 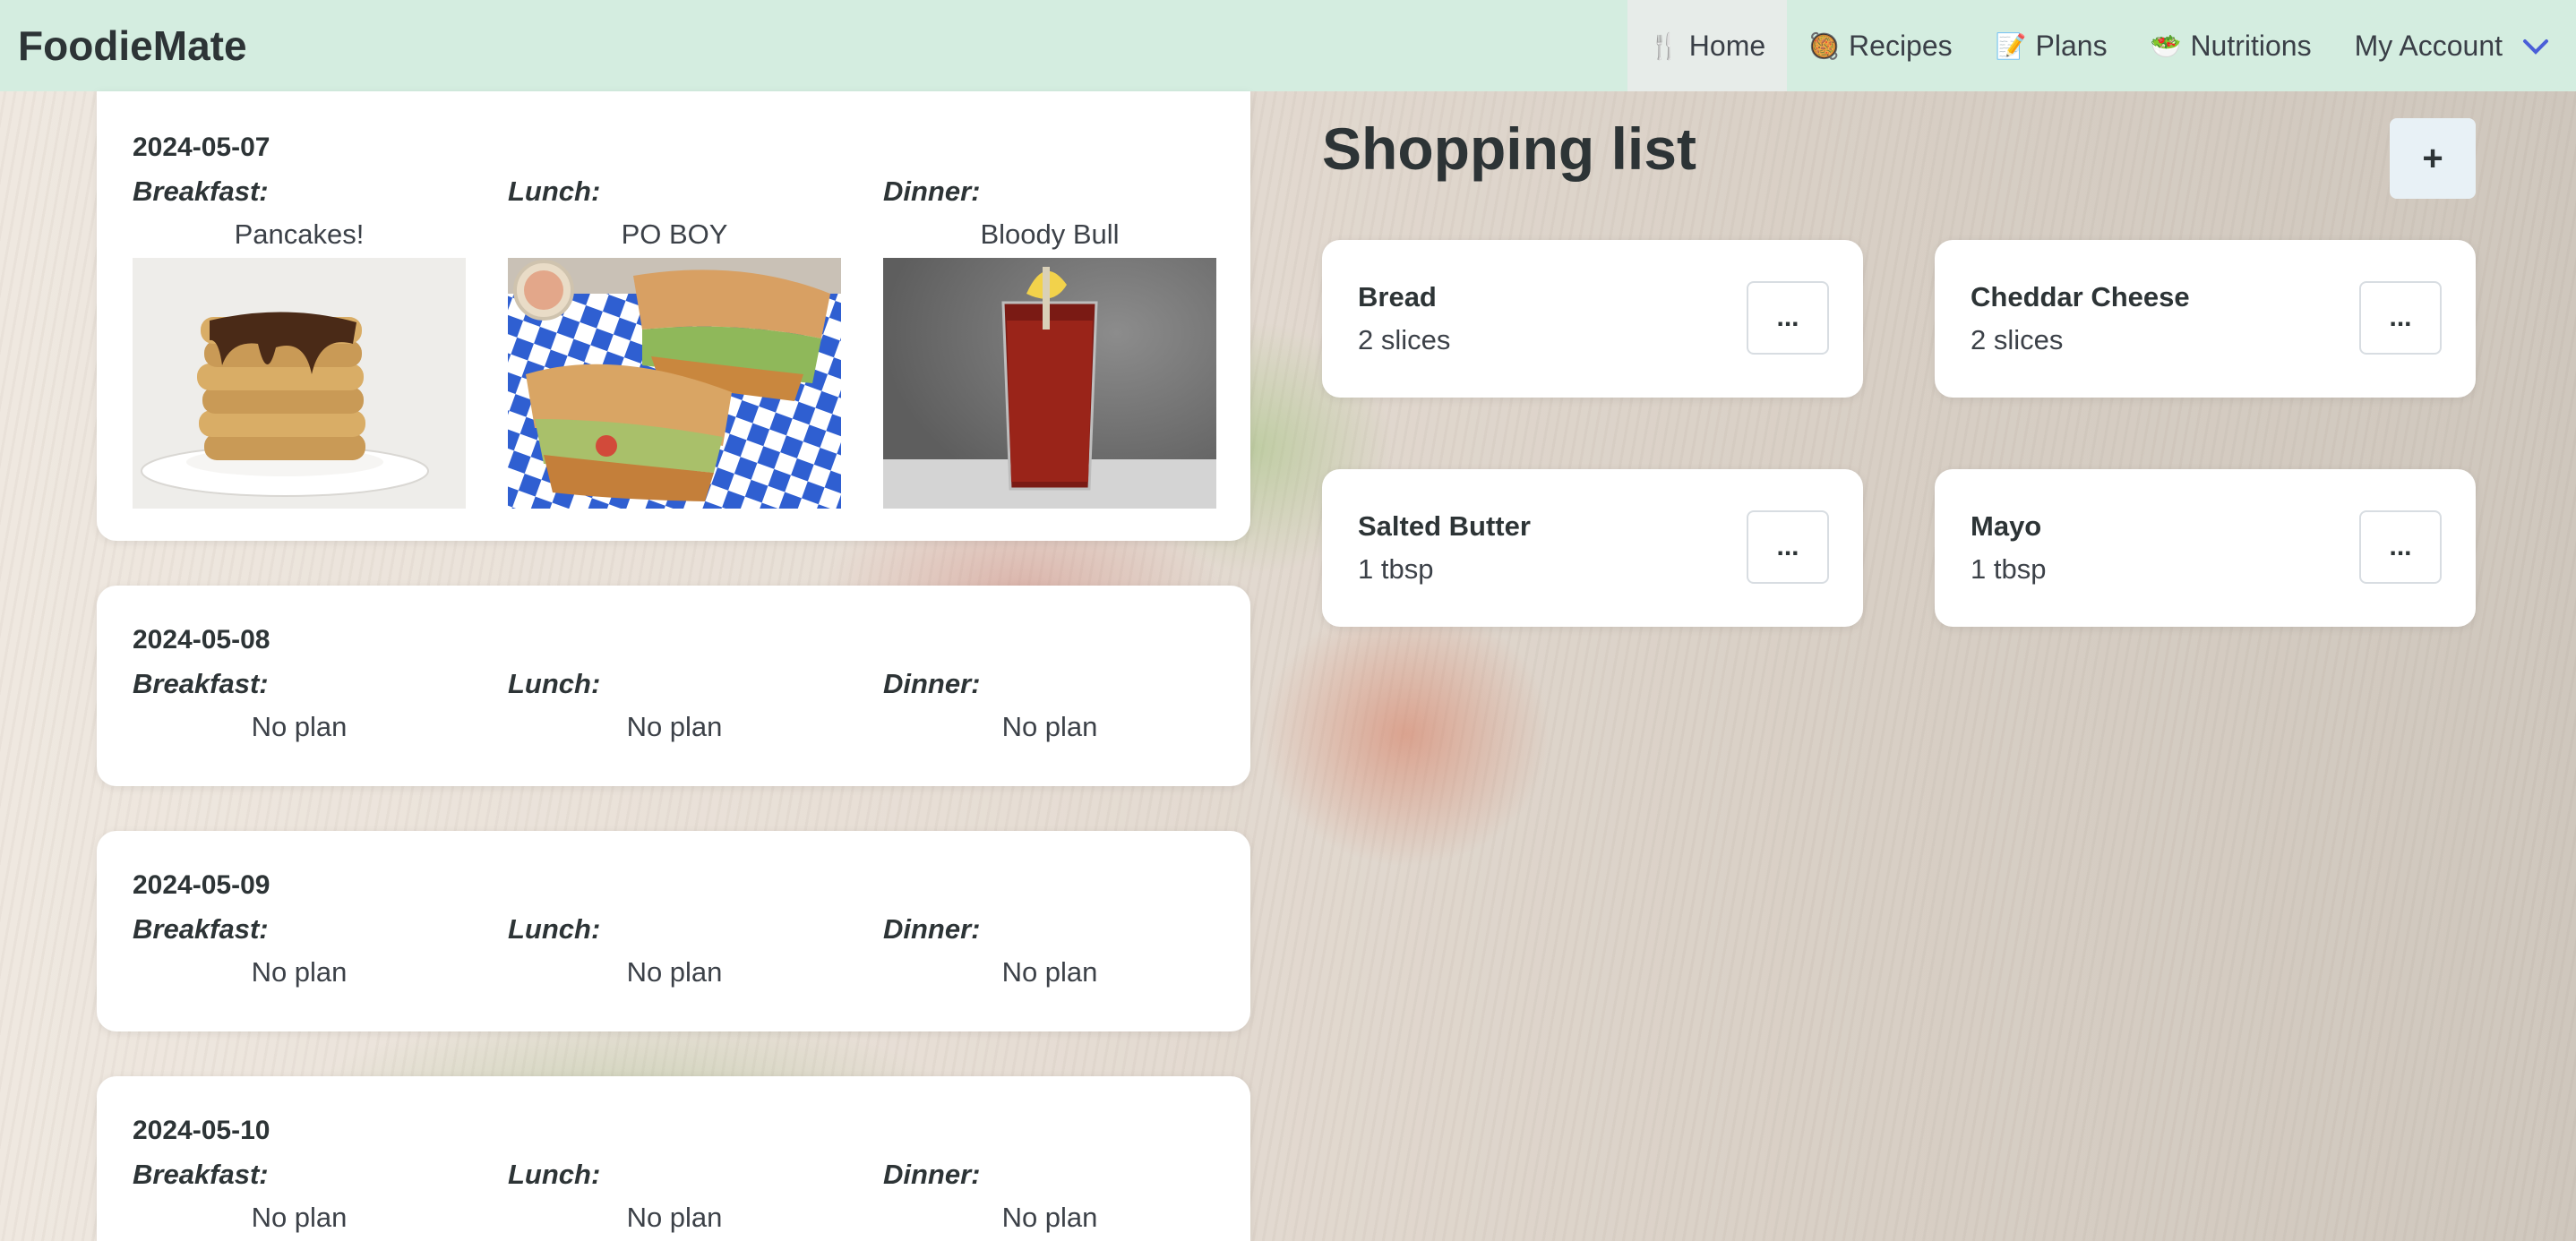 I want to click on brand-logo: FoodieMate, so click(x=132, y=45).